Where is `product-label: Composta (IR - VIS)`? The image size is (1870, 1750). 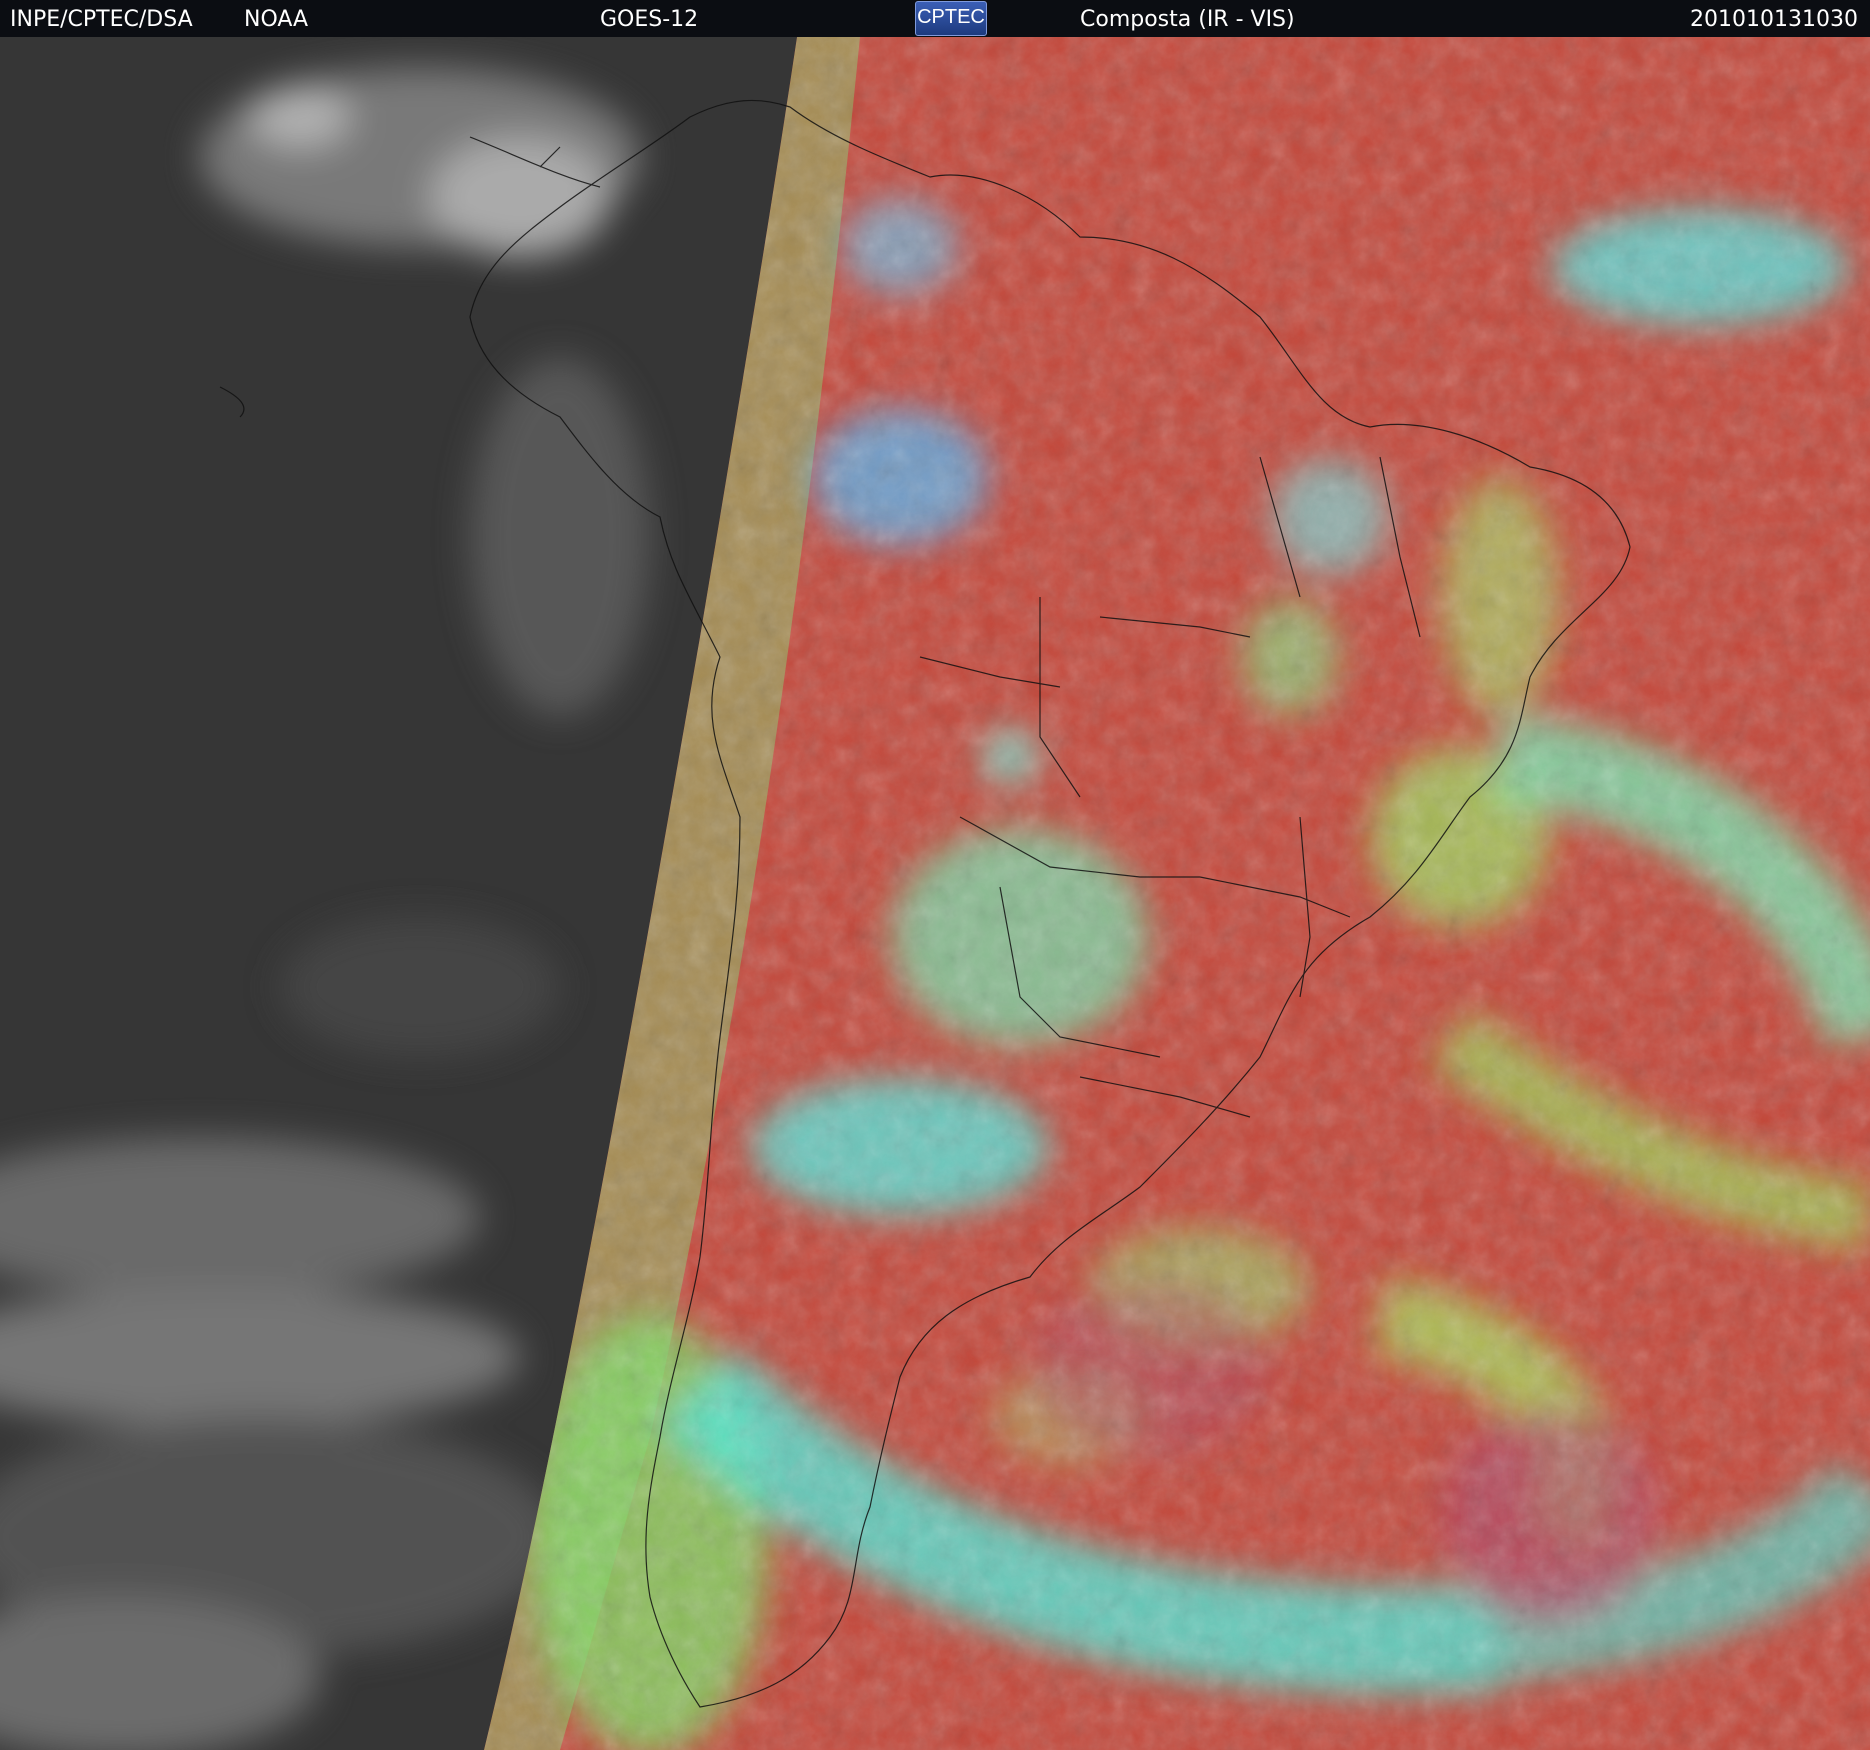
product-label: Composta (IR - VIS) is located at coordinates (1187, 19).